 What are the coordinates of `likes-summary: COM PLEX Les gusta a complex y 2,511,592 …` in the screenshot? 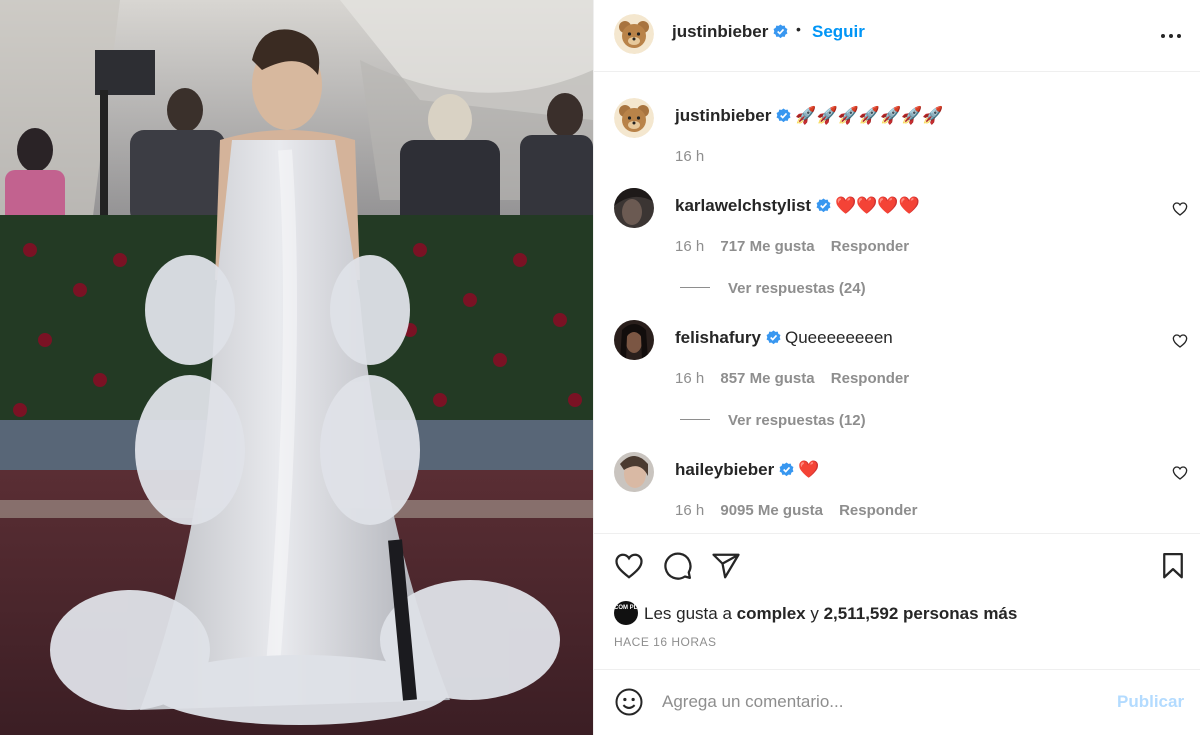 It's located at (815, 613).